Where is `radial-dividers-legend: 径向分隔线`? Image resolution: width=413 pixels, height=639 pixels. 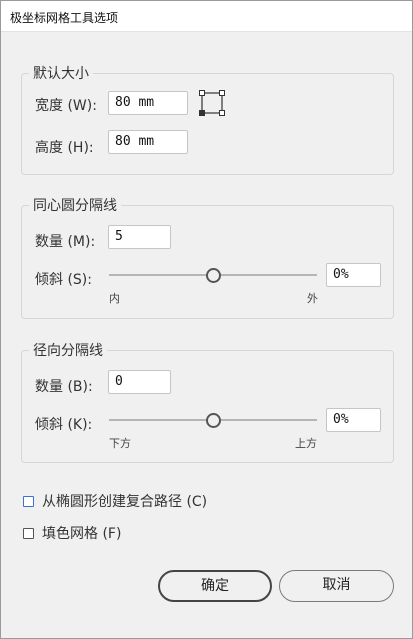 radial-dividers-legend: 径向分隔线 is located at coordinates (68, 351).